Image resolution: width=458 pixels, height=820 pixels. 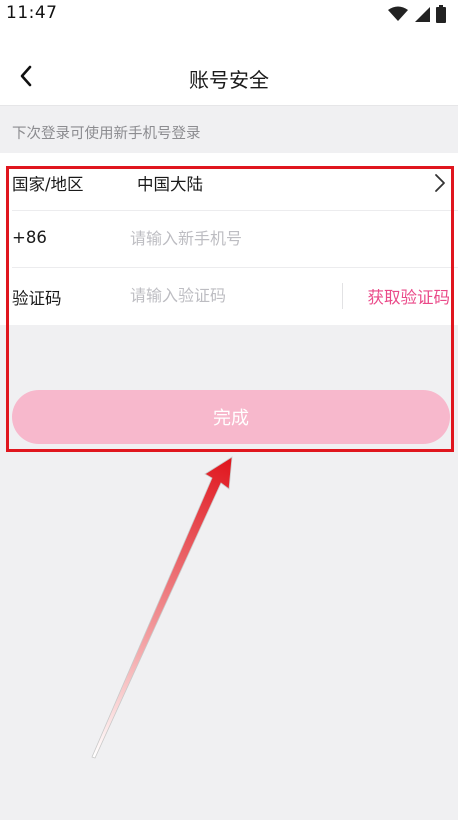 I want to click on country-region-label: 国家/地区, so click(x=48, y=184).